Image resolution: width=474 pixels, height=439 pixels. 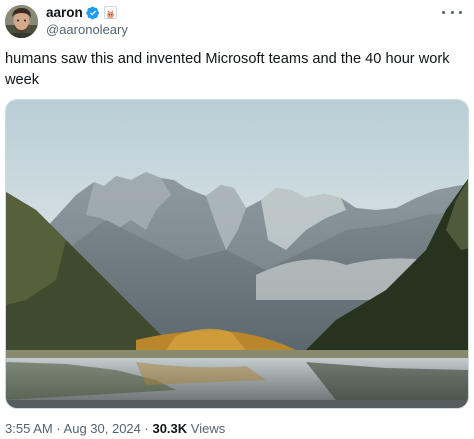 I want to click on tweet-meta: 3:55 AM · Aug 30, 2024 · 30.3K Views, so click(x=115, y=428).